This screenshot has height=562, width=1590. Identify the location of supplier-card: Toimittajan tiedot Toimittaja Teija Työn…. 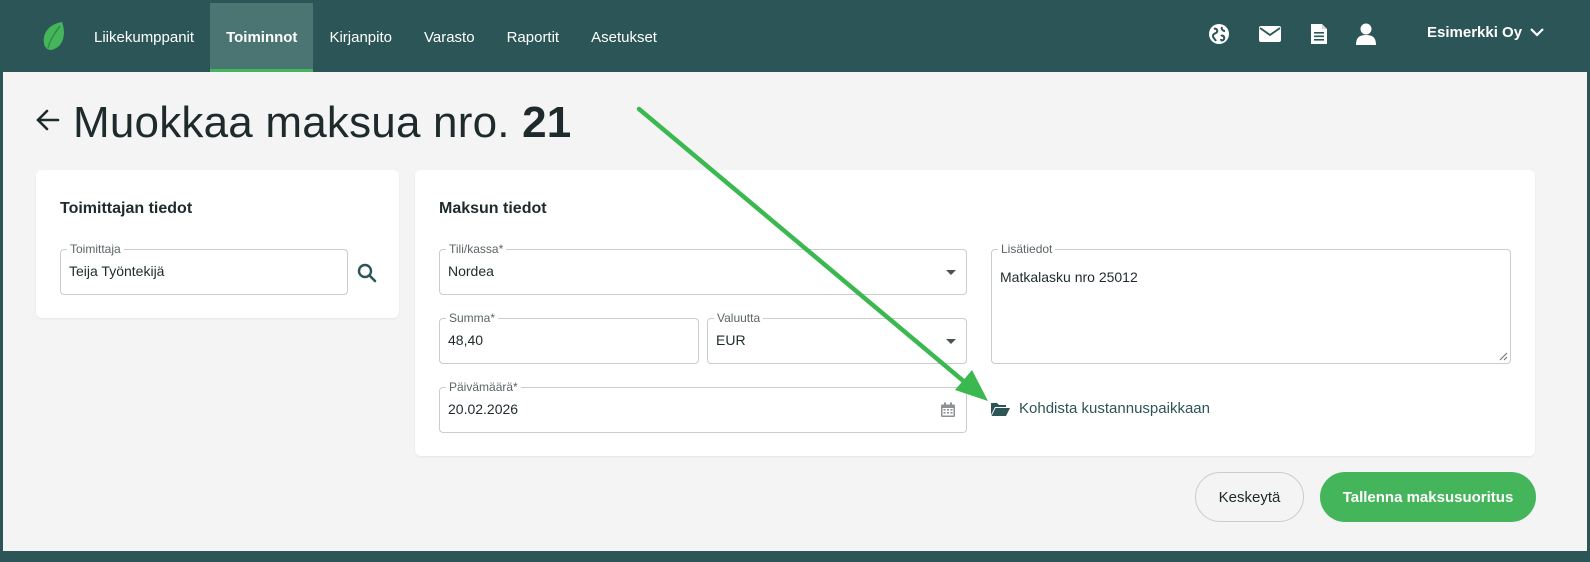
(217, 244).